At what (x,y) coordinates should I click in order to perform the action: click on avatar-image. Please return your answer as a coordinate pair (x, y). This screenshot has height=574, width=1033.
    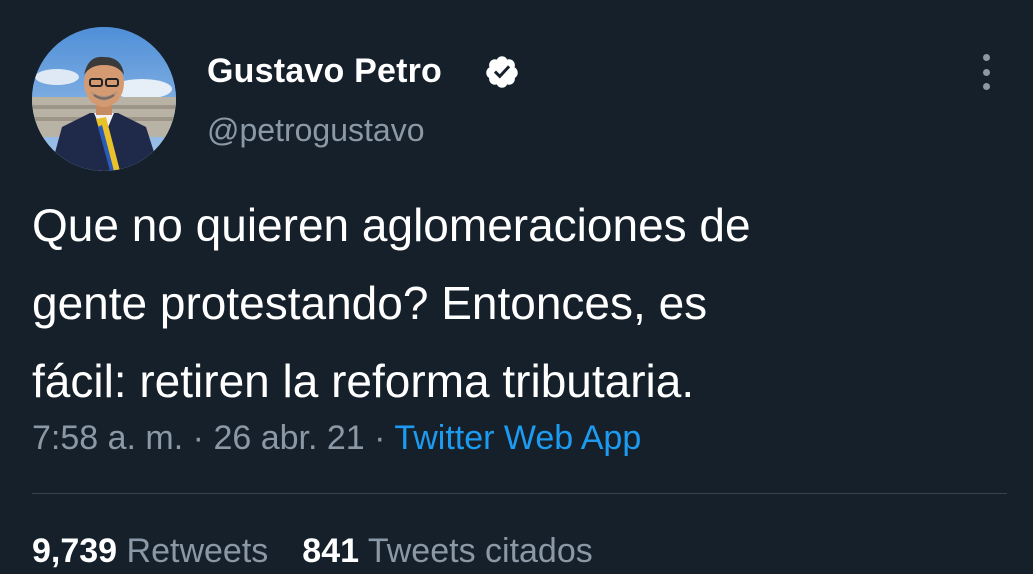
    Looking at the image, I should click on (104, 99).